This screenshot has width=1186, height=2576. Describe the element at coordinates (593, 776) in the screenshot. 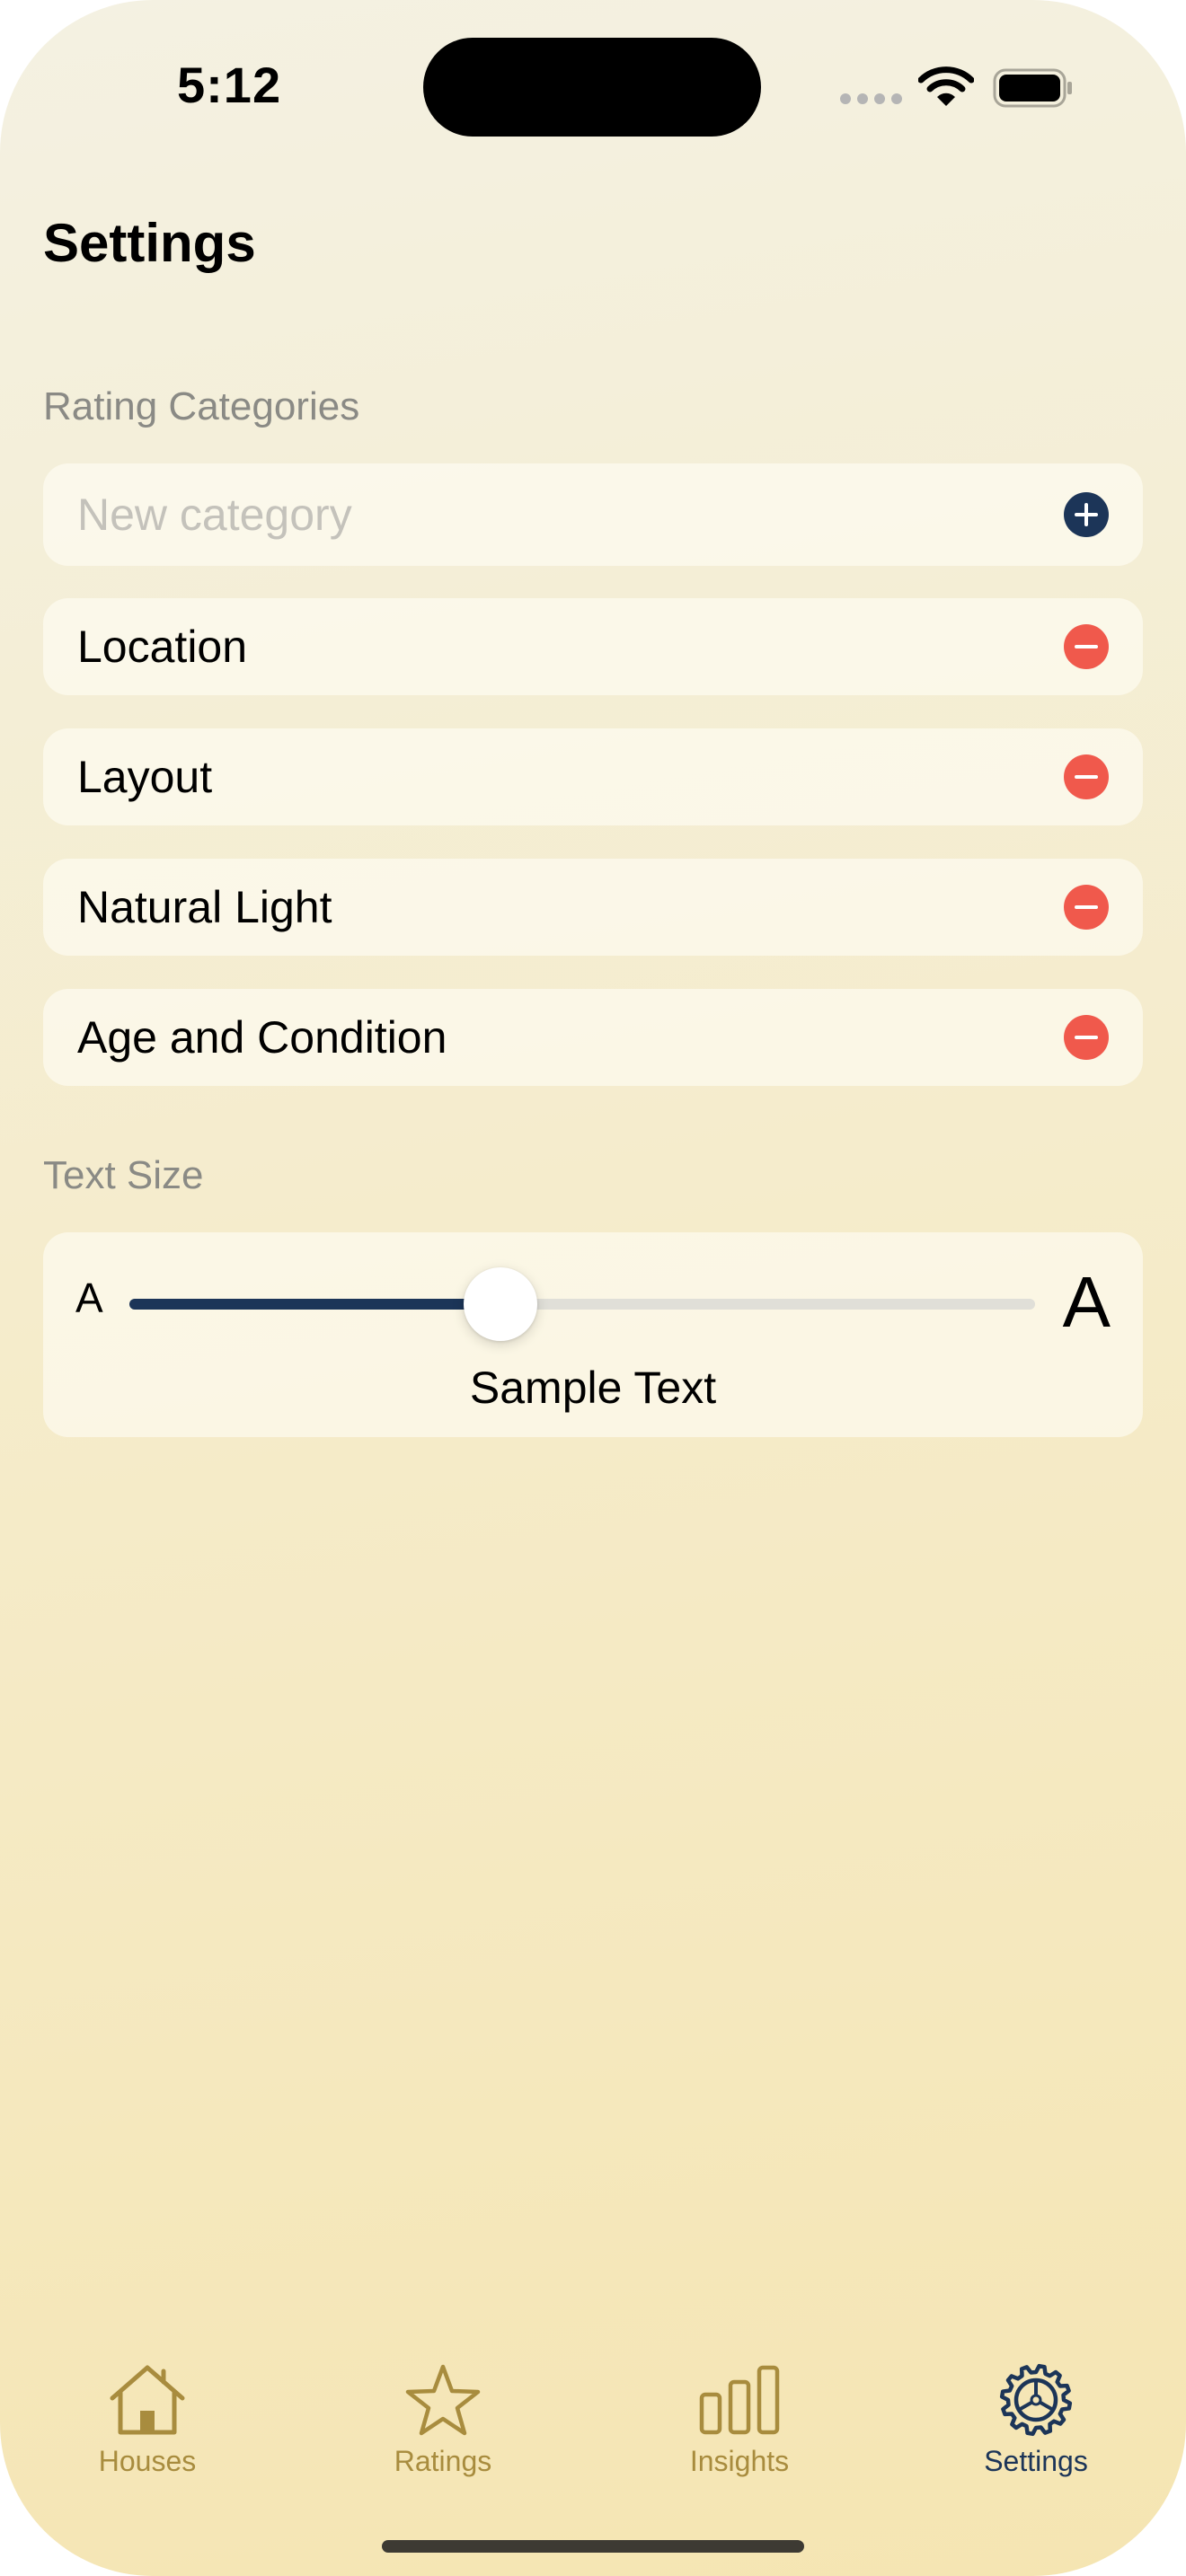

I see `category-row: Layout` at that location.